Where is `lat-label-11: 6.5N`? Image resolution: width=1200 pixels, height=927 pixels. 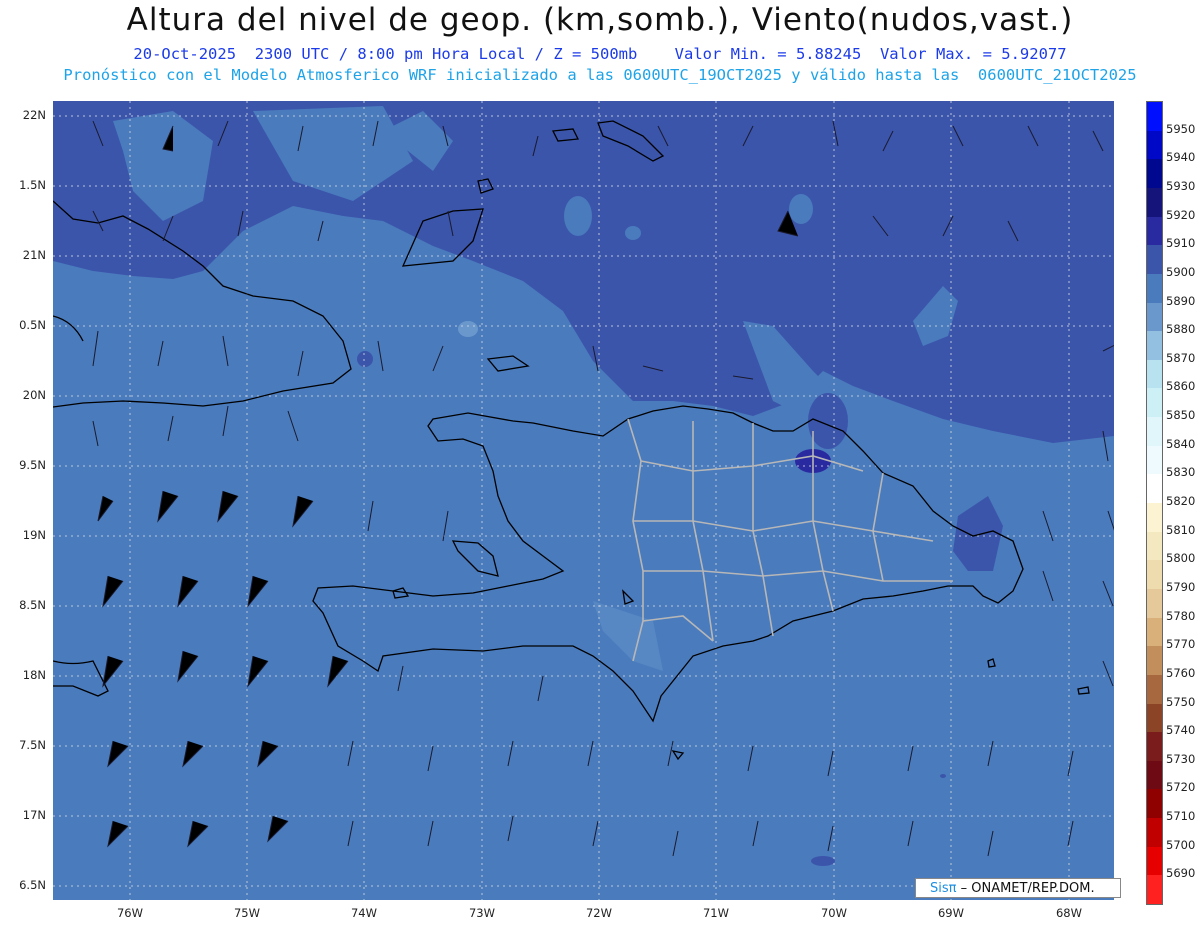 lat-label-11: 6.5N is located at coordinates (32, 885).